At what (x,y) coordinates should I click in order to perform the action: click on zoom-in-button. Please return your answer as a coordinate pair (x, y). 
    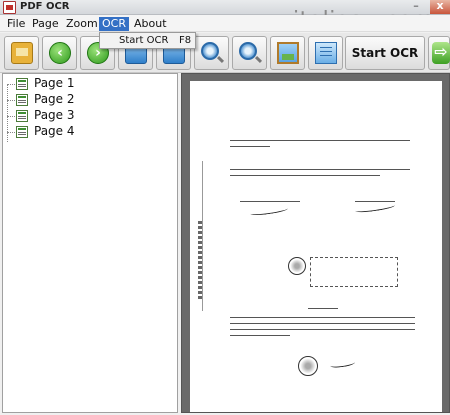
    Looking at the image, I should click on (211, 53).